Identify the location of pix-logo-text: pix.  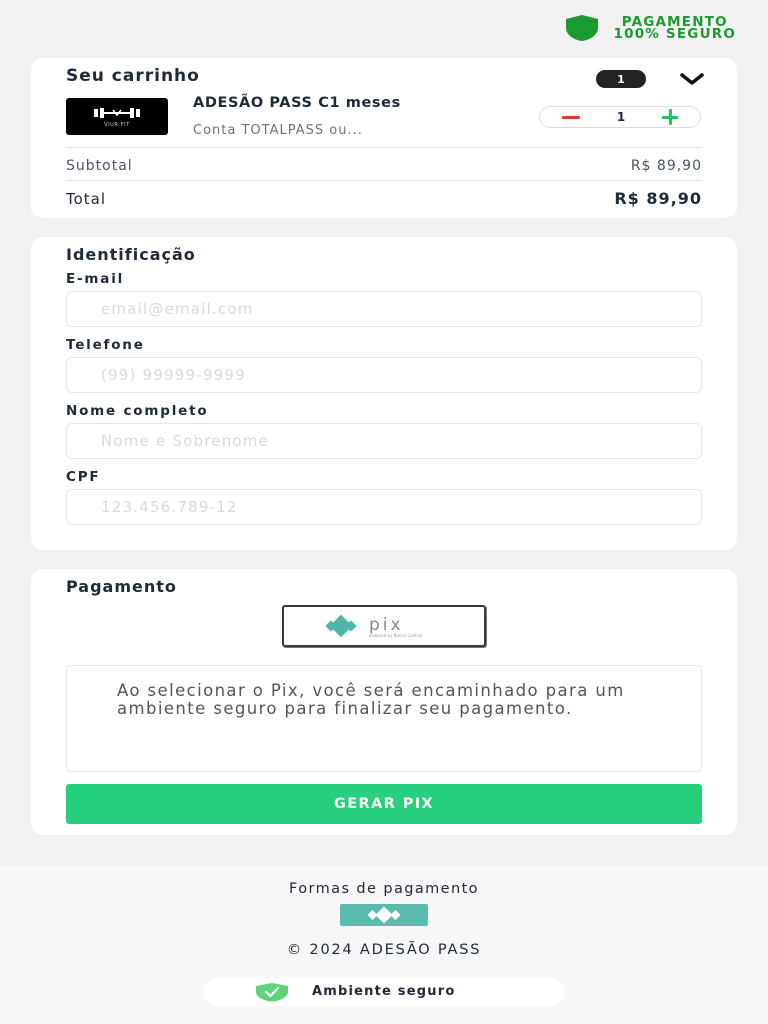
(386, 625).